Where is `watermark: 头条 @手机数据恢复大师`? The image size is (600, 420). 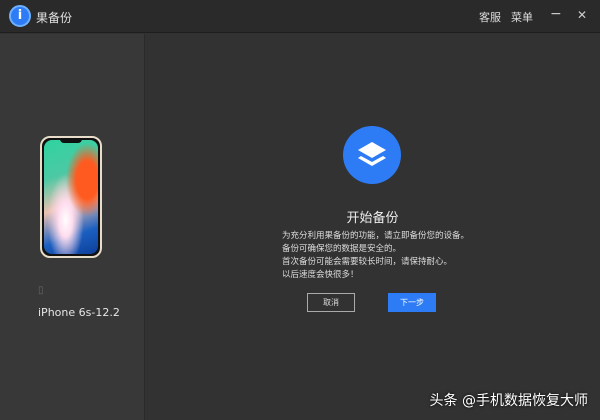
watermark: 头条 @手机数据恢复大师 is located at coordinates (508, 401).